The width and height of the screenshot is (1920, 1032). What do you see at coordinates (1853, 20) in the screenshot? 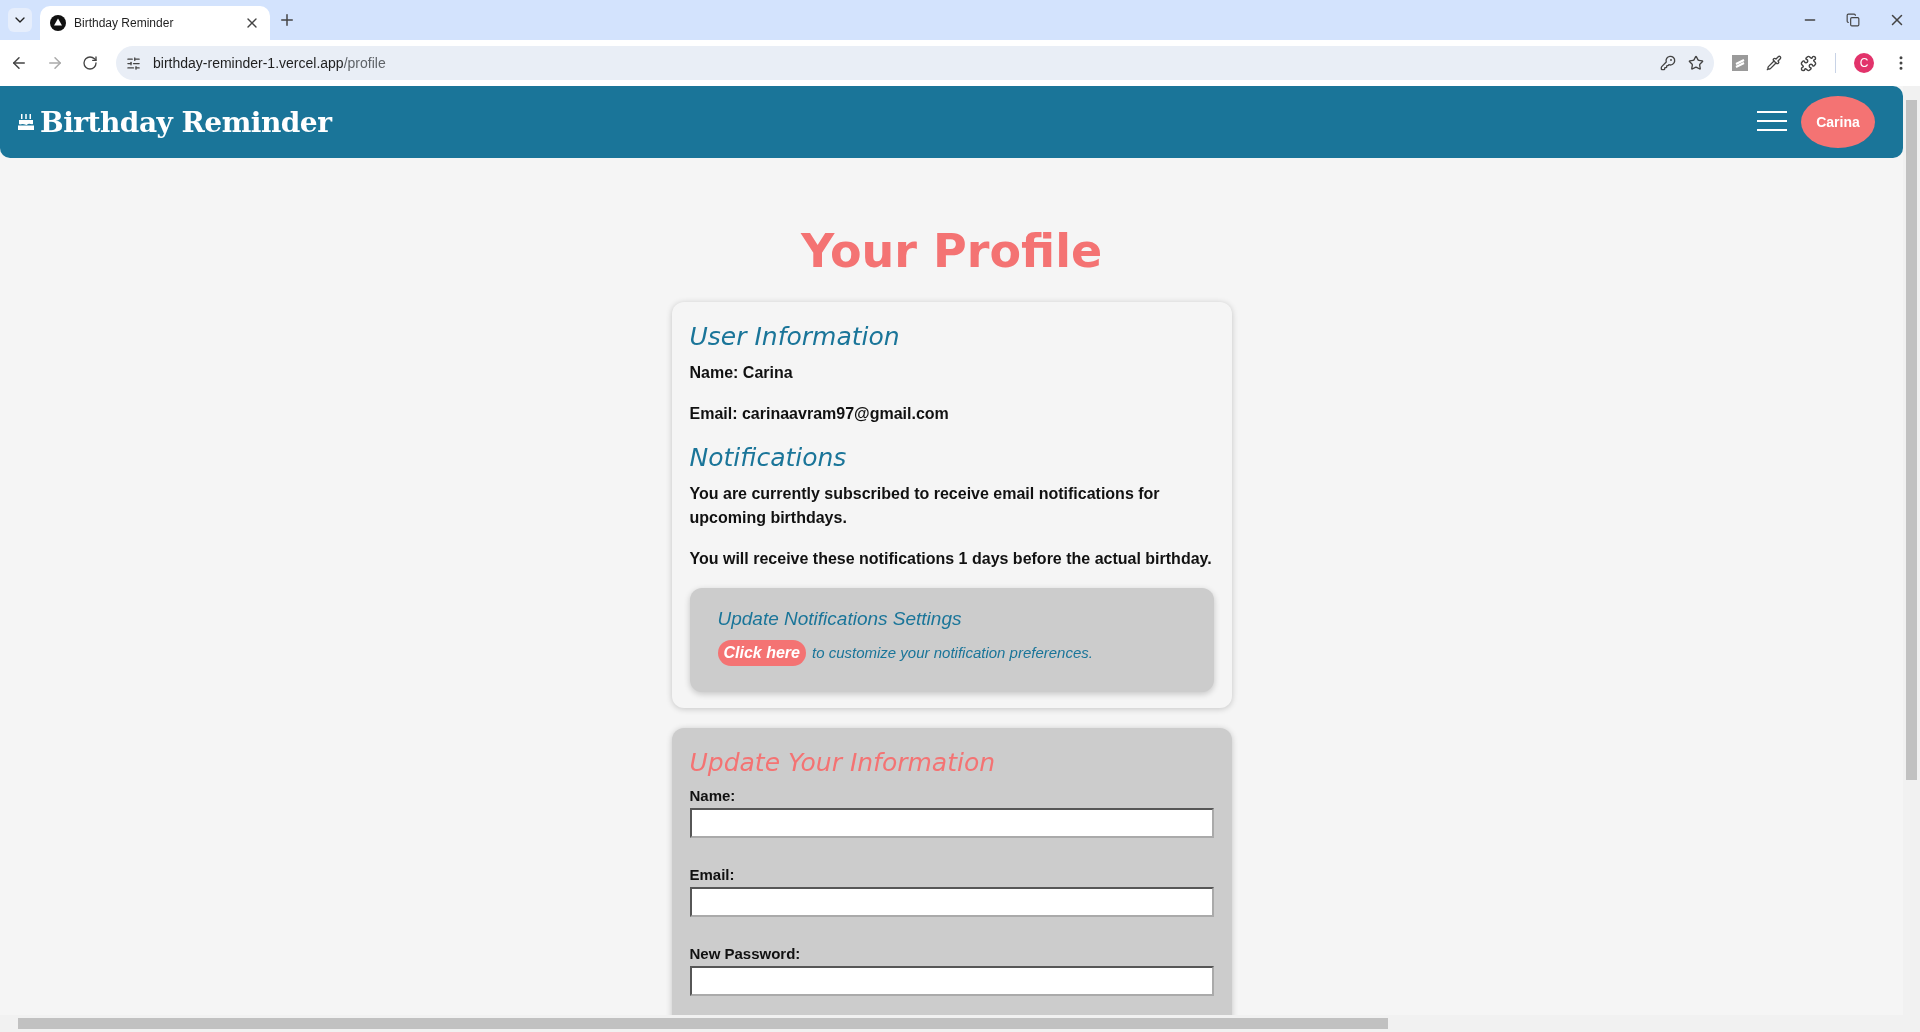
I see `restore-icon` at bounding box center [1853, 20].